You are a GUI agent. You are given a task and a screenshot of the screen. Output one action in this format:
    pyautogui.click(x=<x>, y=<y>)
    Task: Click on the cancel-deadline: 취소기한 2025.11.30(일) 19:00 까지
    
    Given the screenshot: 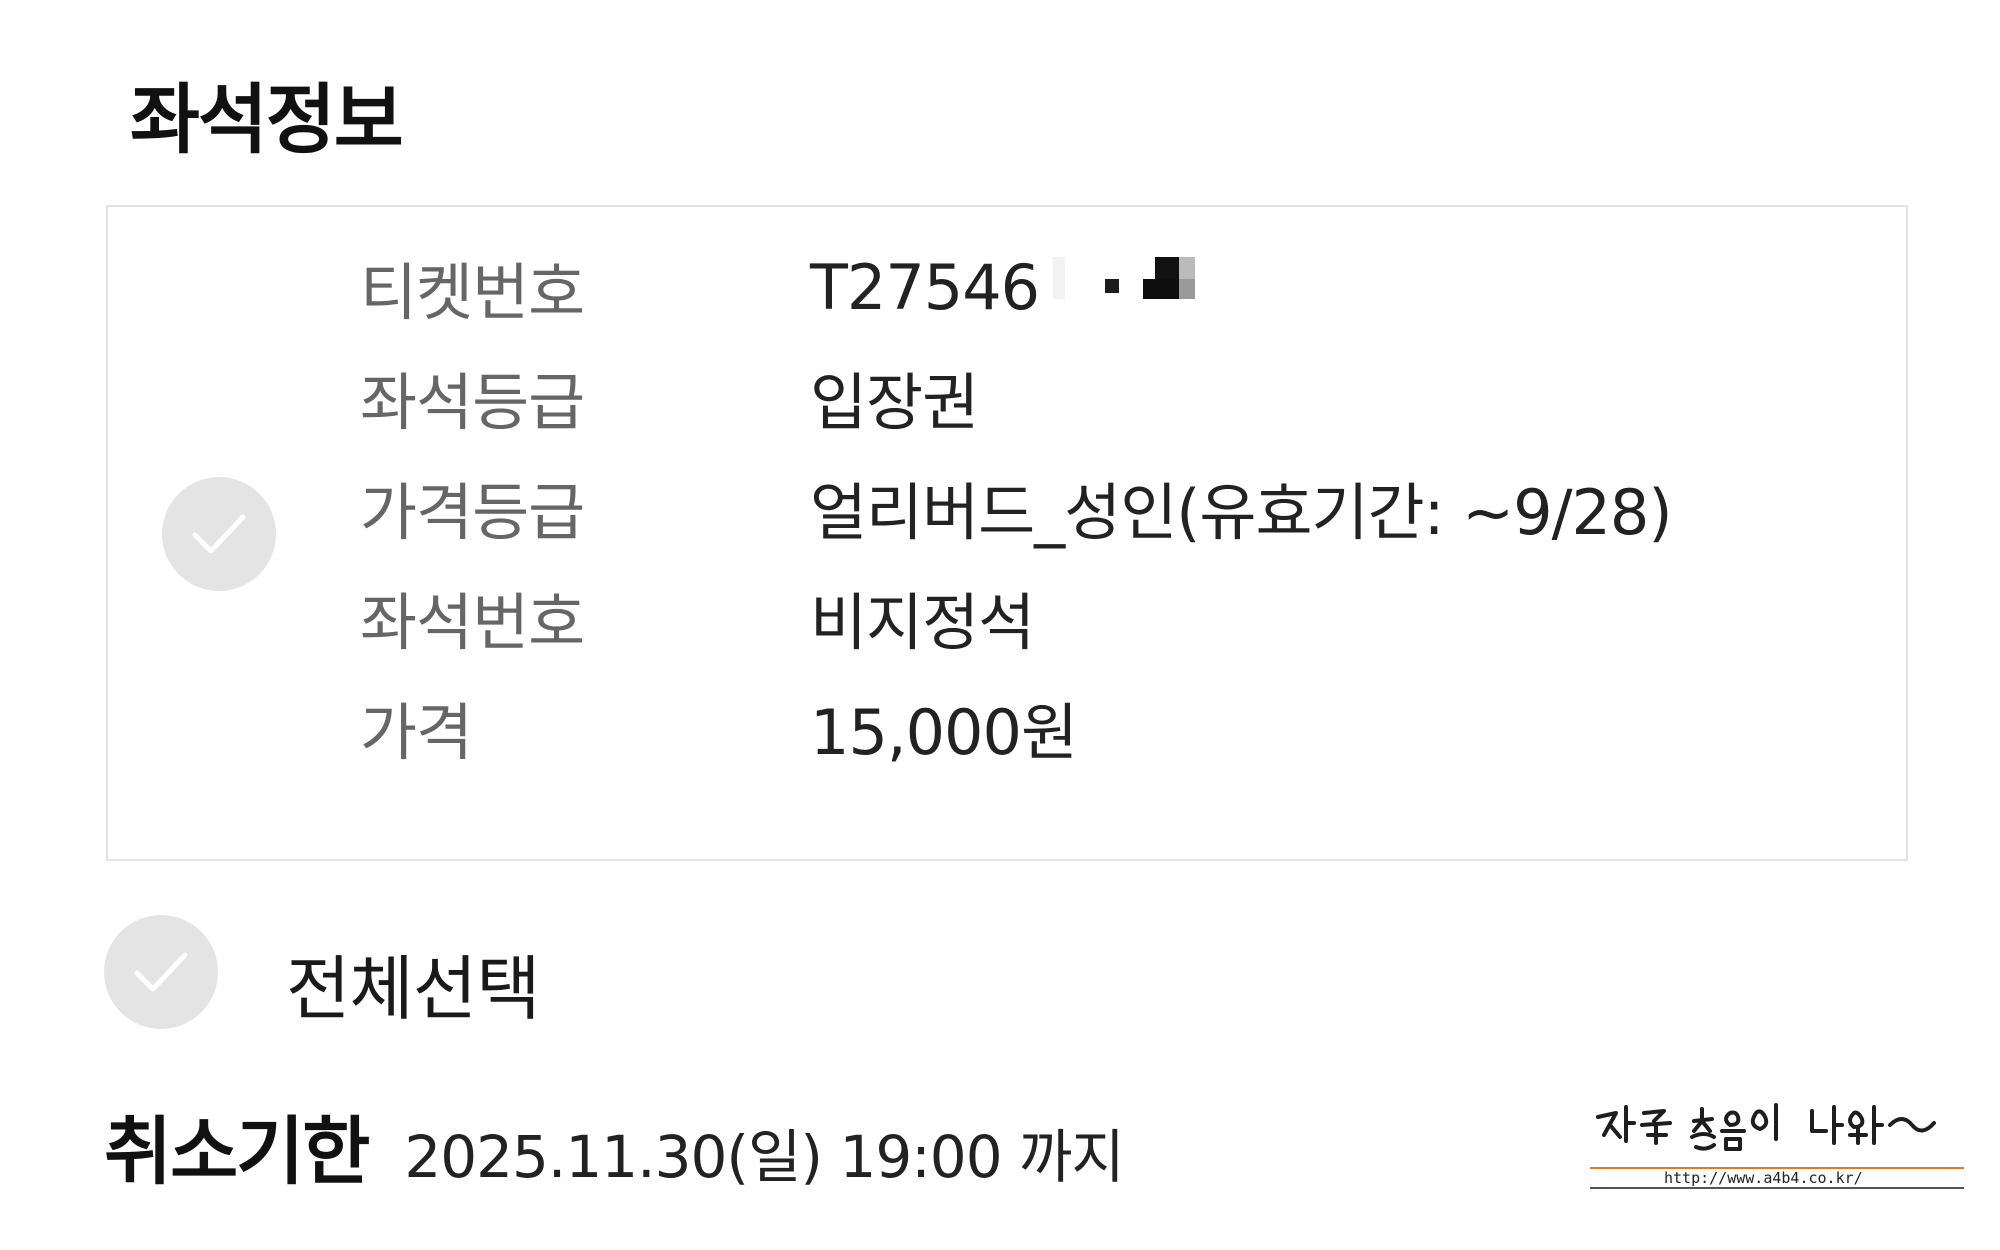 What is the action you would take?
    pyautogui.click(x=614, y=1145)
    